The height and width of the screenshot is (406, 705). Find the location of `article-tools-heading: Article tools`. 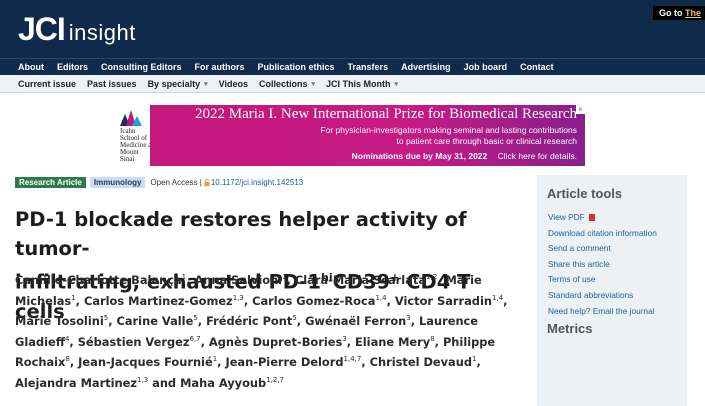

article-tools-heading: Article tools is located at coordinates (585, 193).